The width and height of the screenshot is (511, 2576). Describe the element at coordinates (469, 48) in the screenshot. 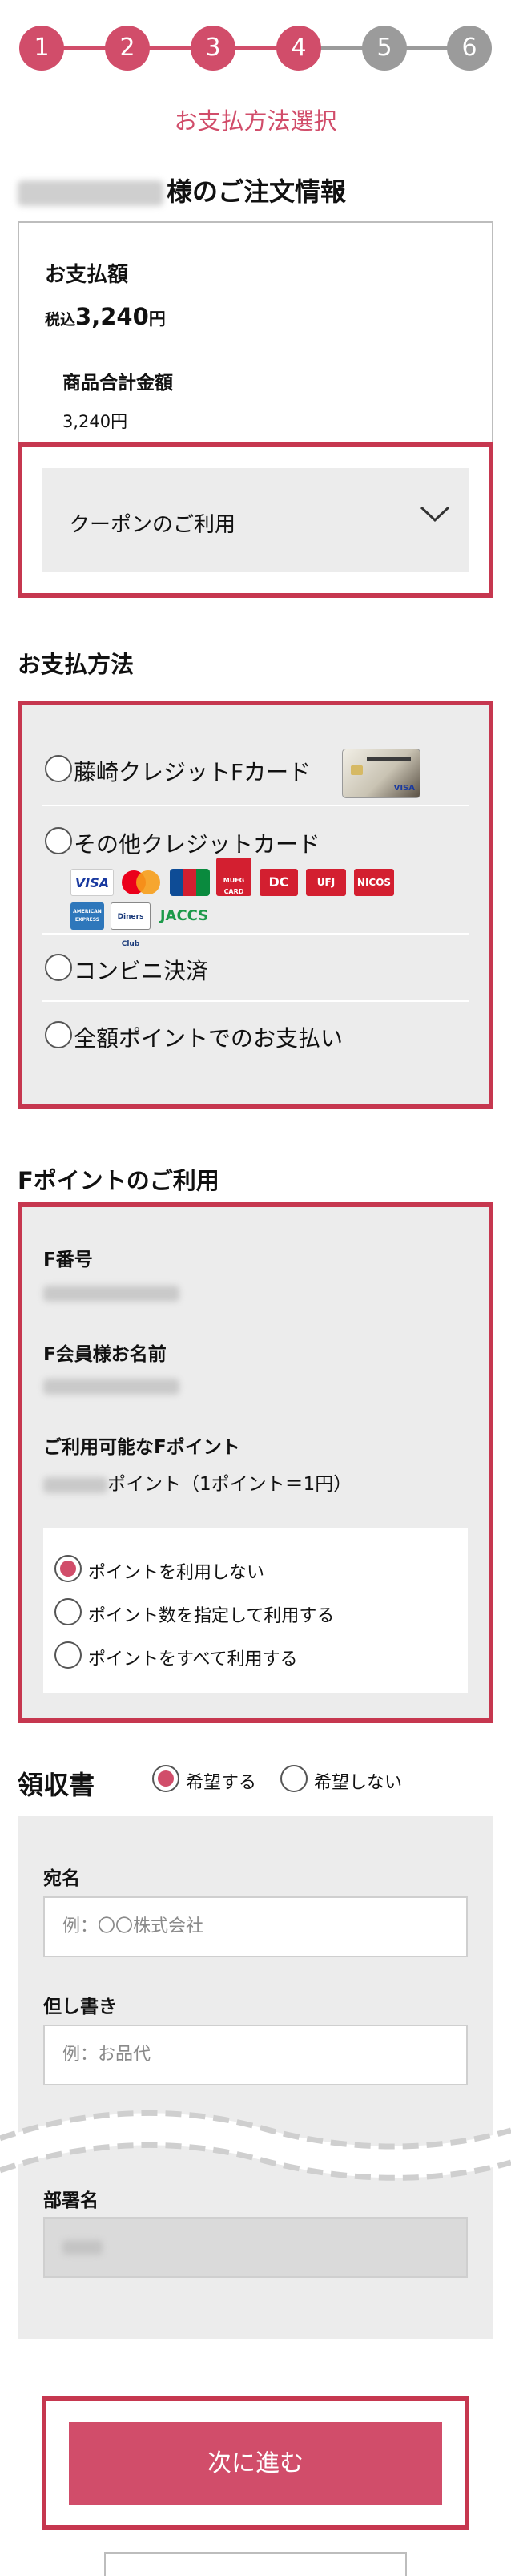

I see `step-6: 6` at that location.